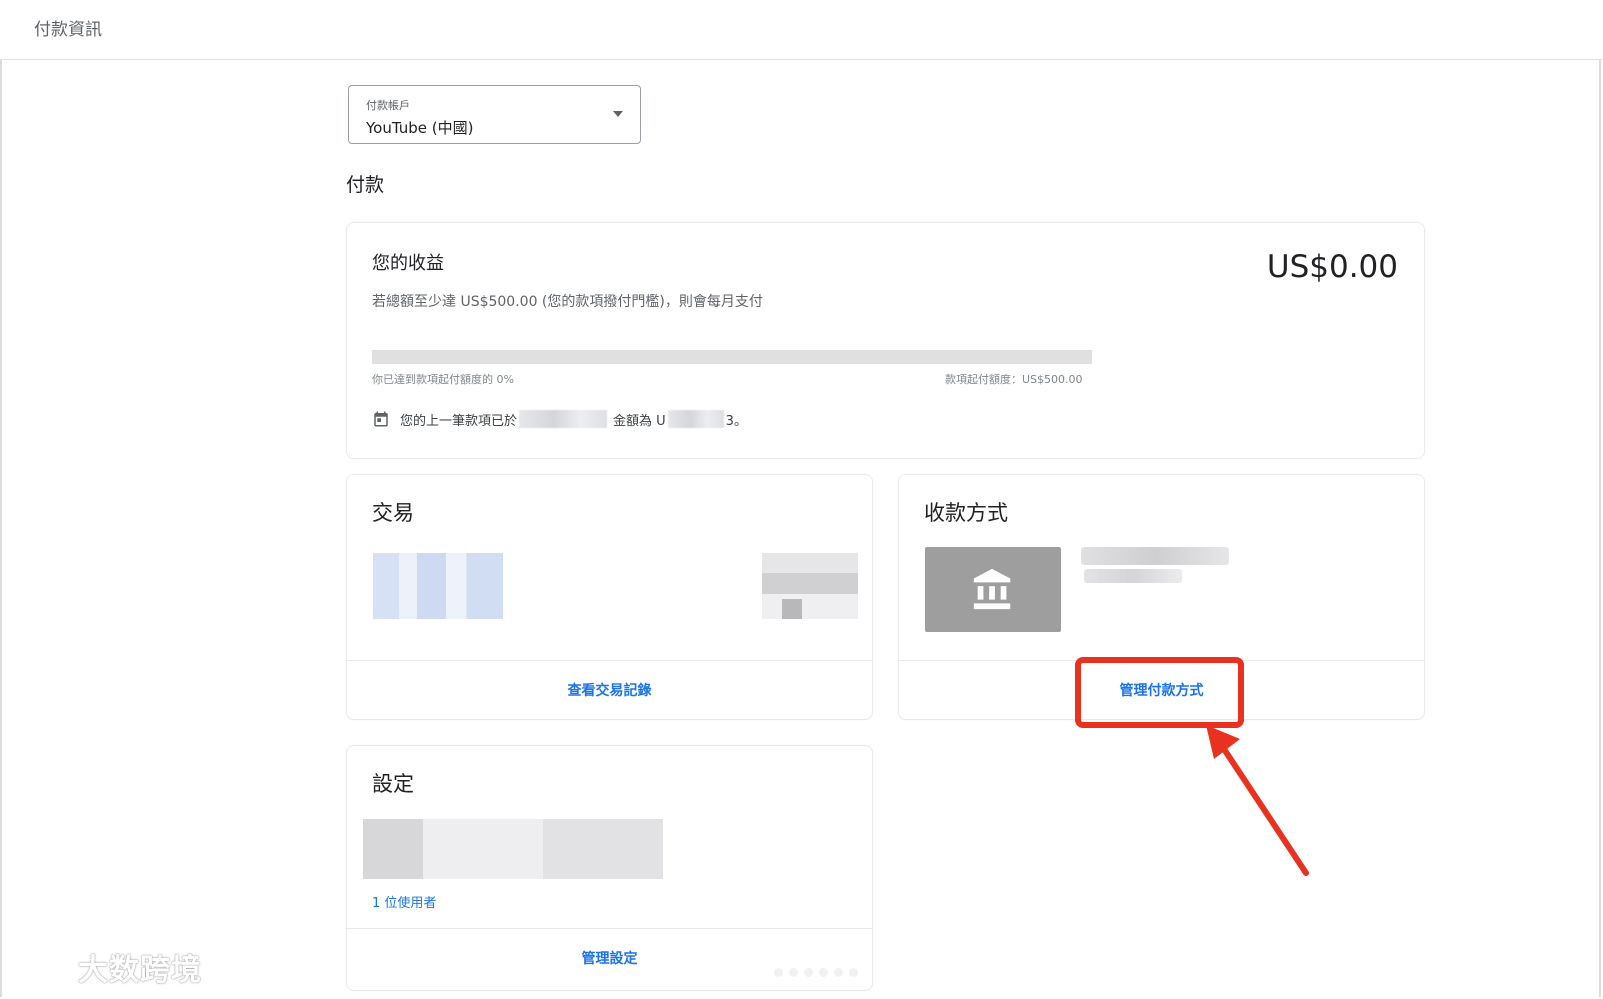  I want to click on last-payment-row: 您的上一筆款項已於 金額為 U 3。, so click(559, 419).